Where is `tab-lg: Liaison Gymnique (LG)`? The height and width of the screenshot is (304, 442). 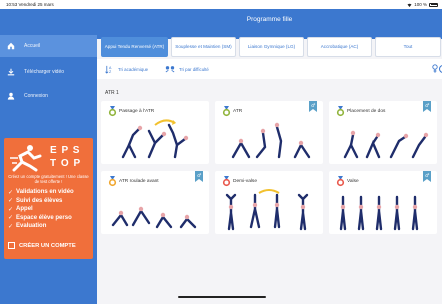
tab-lg: Liaison Gymnique (LG) is located at coordinates (271, 47).